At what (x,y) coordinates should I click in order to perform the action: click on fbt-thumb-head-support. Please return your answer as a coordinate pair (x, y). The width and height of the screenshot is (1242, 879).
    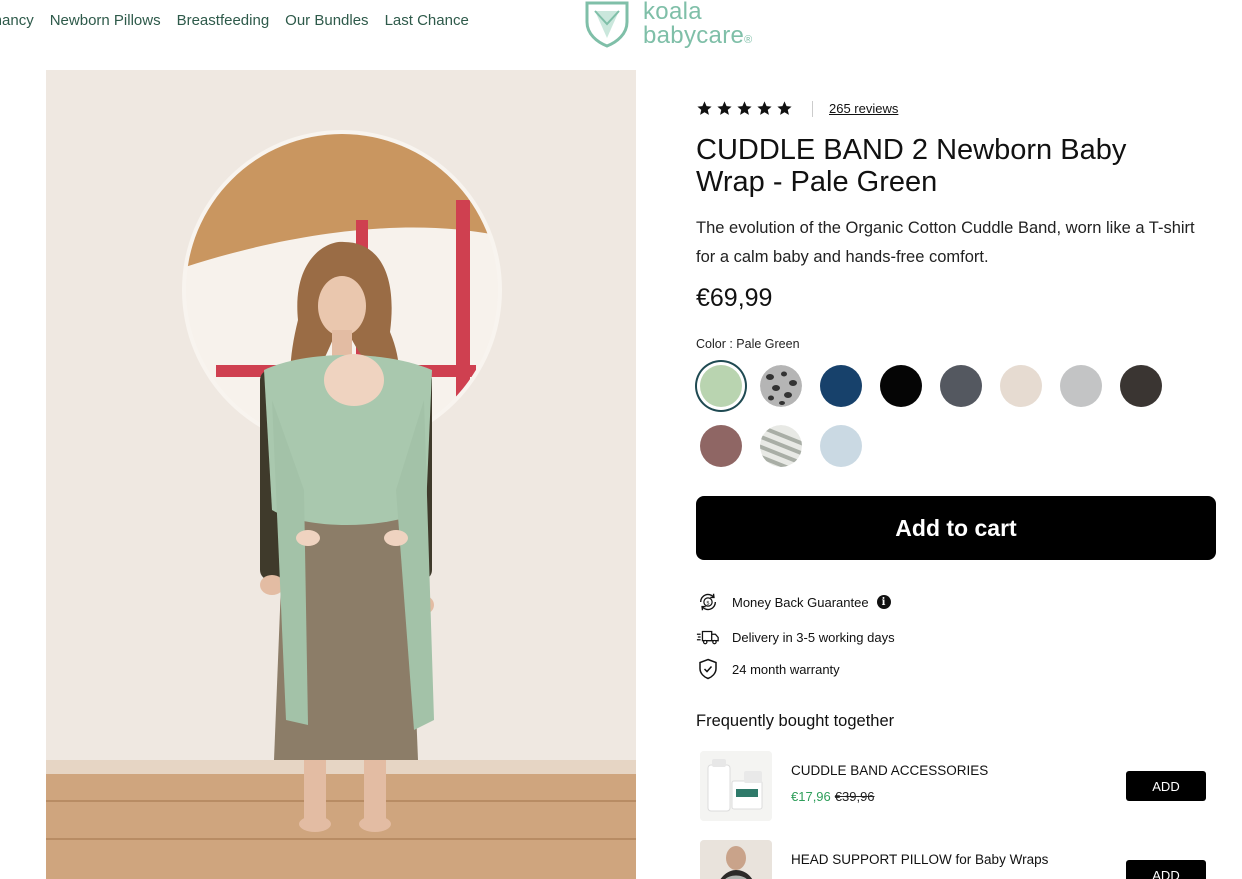
    Looking at the image, I should click on (736, 859).